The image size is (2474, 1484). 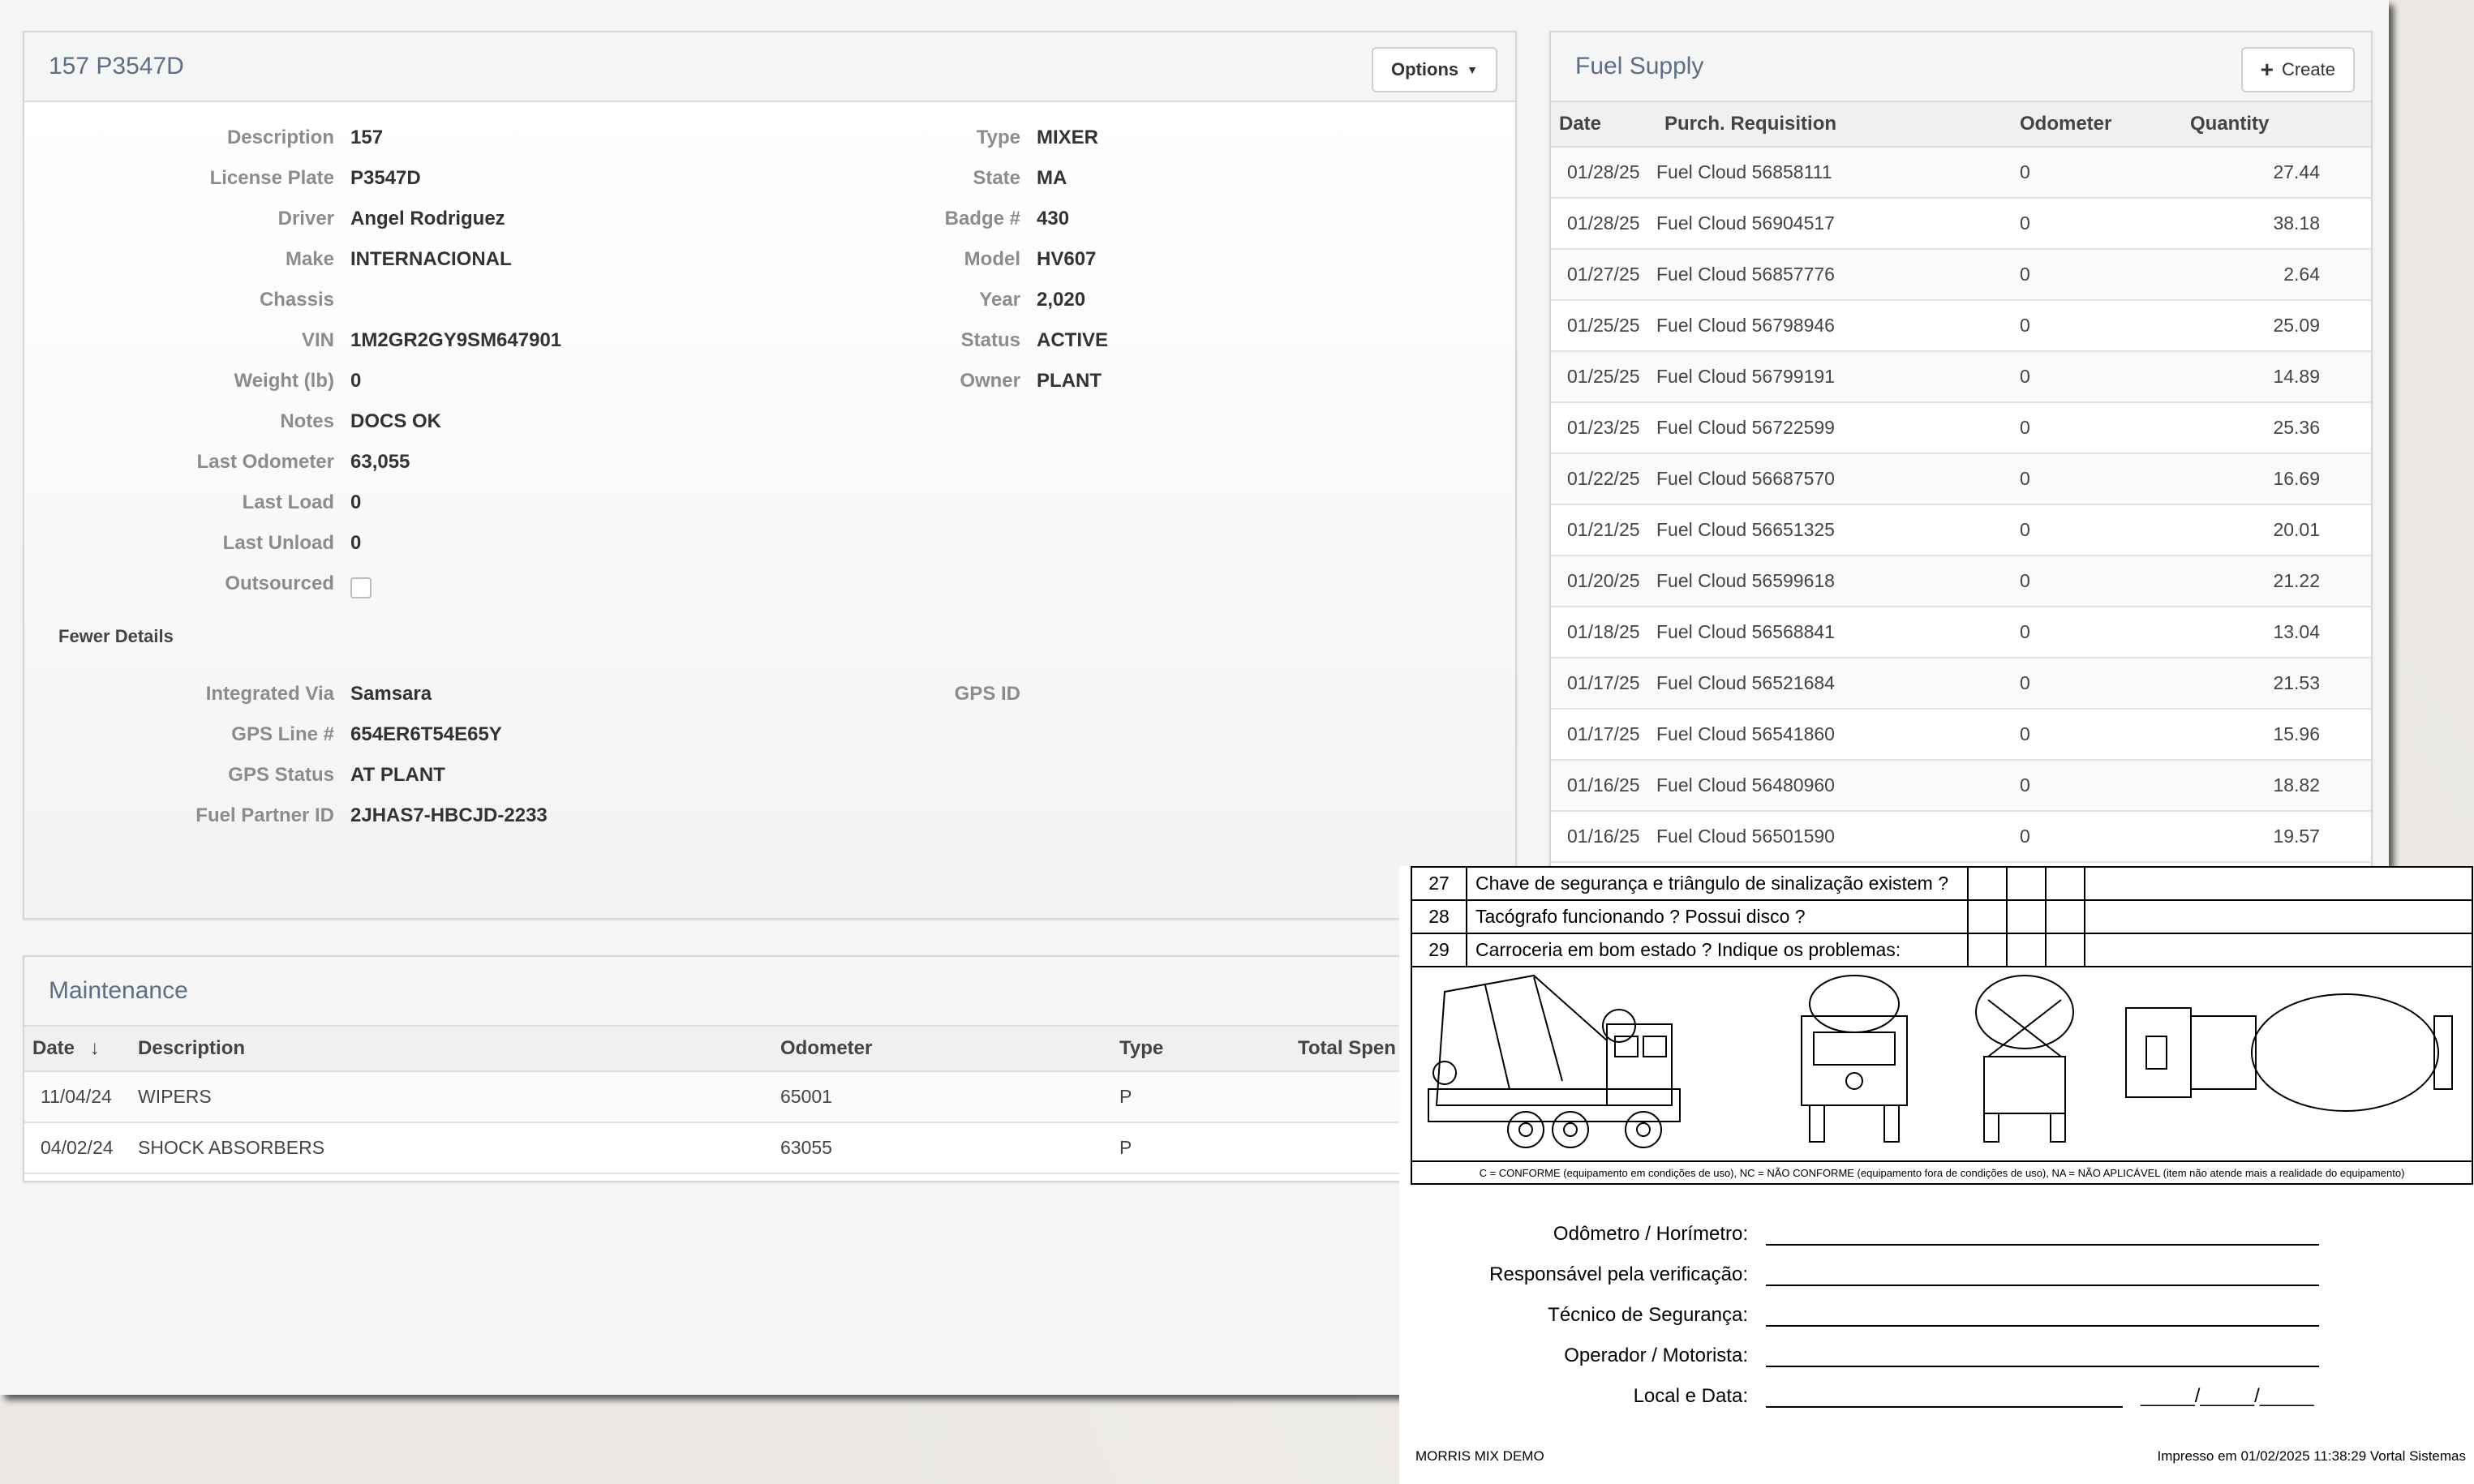 I want to click on field-value: 2JHAS7-HBCJD-2233, so click(x=449, y=815).